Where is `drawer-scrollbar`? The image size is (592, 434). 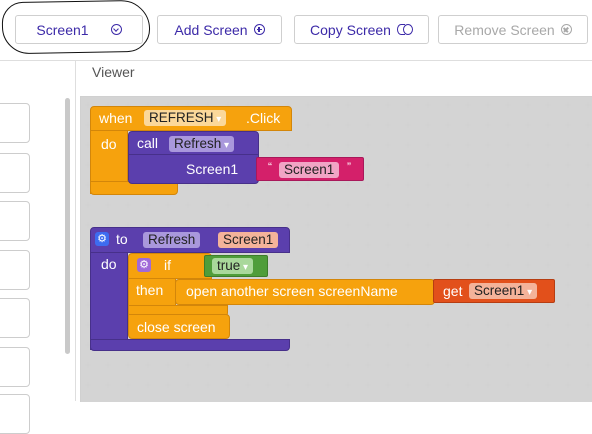
drawer-scrollbar is located at coordinates (67, 226).